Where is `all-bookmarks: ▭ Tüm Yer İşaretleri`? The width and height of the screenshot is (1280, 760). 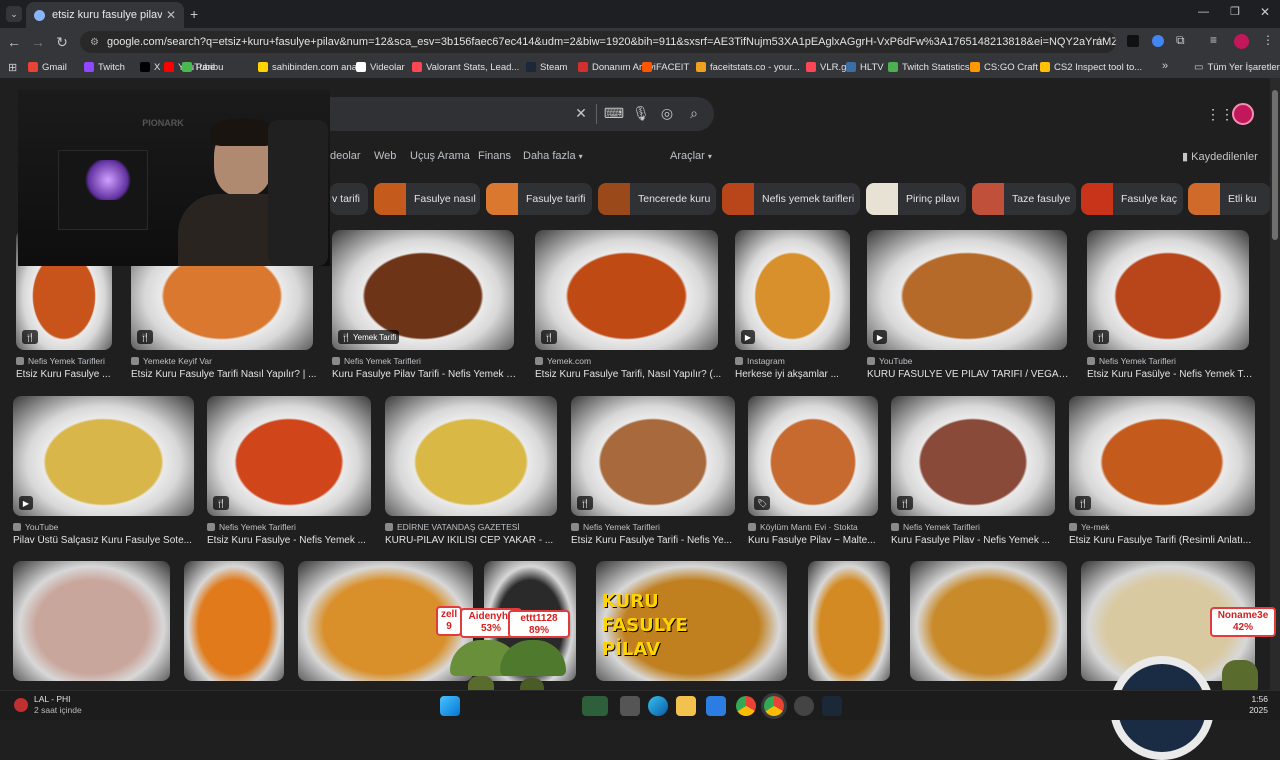 all-bookmarks: ▭ Tüm Yer İşaretleri is located at coordinates (1237, 67).